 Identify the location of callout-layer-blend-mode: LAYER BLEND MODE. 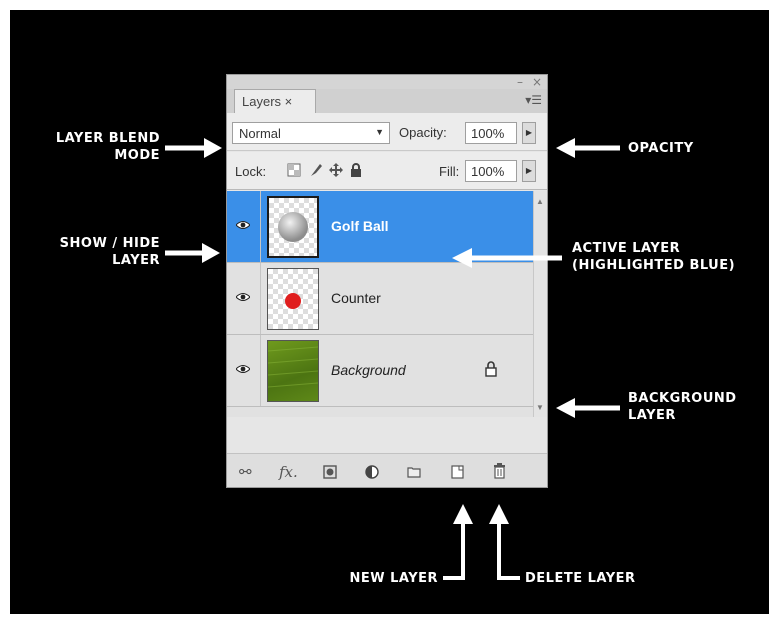
(107, 147).